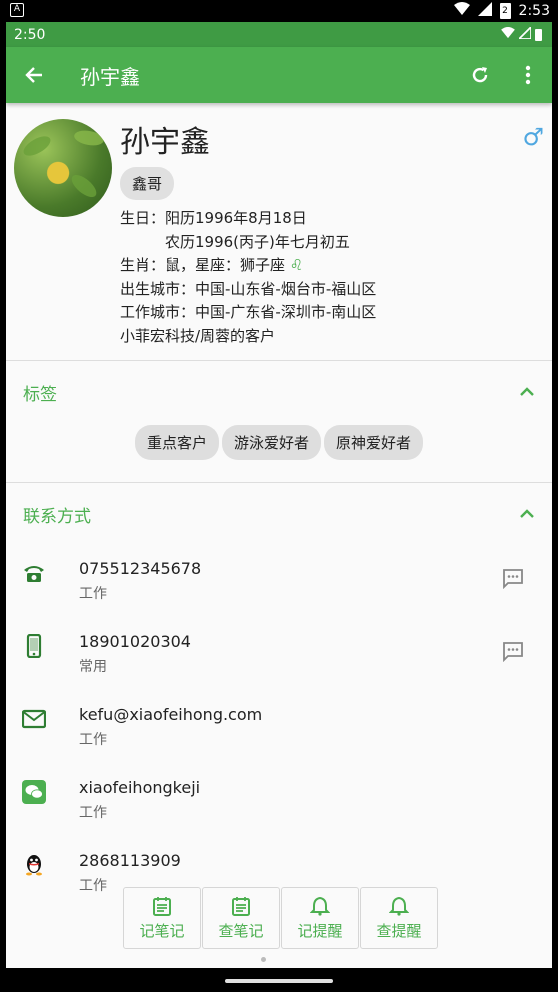  What do you see at coordinates (213, 218) in the screenshot?
I see `birthday-solar: 生日：阳历1996年8月18日` at bounding box center [213, 218].